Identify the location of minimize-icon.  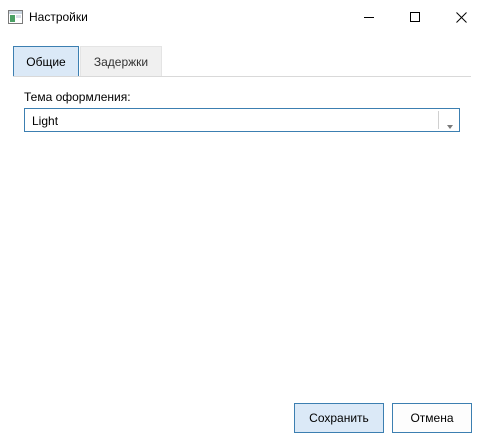
(369, 17).